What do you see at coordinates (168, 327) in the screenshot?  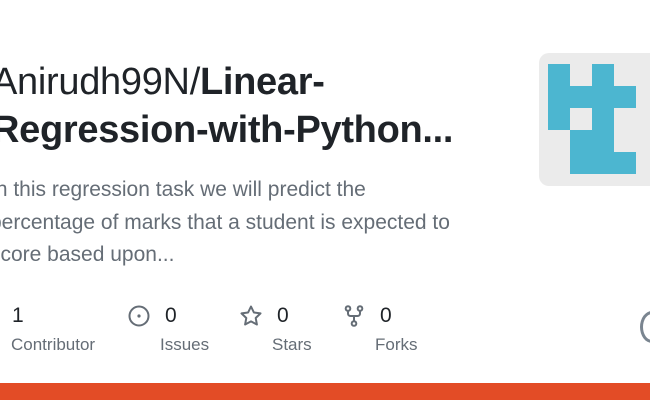 I see `stat-issues: 0 Issues` at bounding box center [168, 327].